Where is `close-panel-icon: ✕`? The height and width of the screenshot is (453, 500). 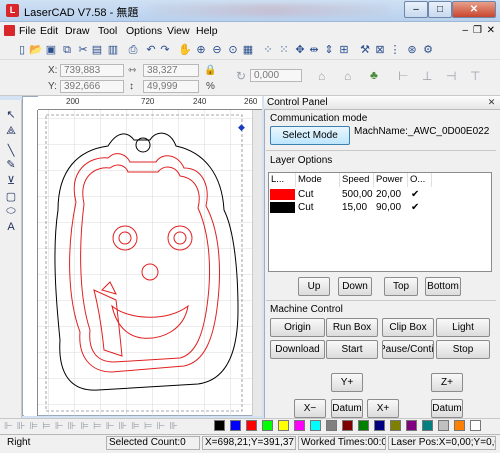 close-panel-icon: ✕ is located at coordinates (491, 102).